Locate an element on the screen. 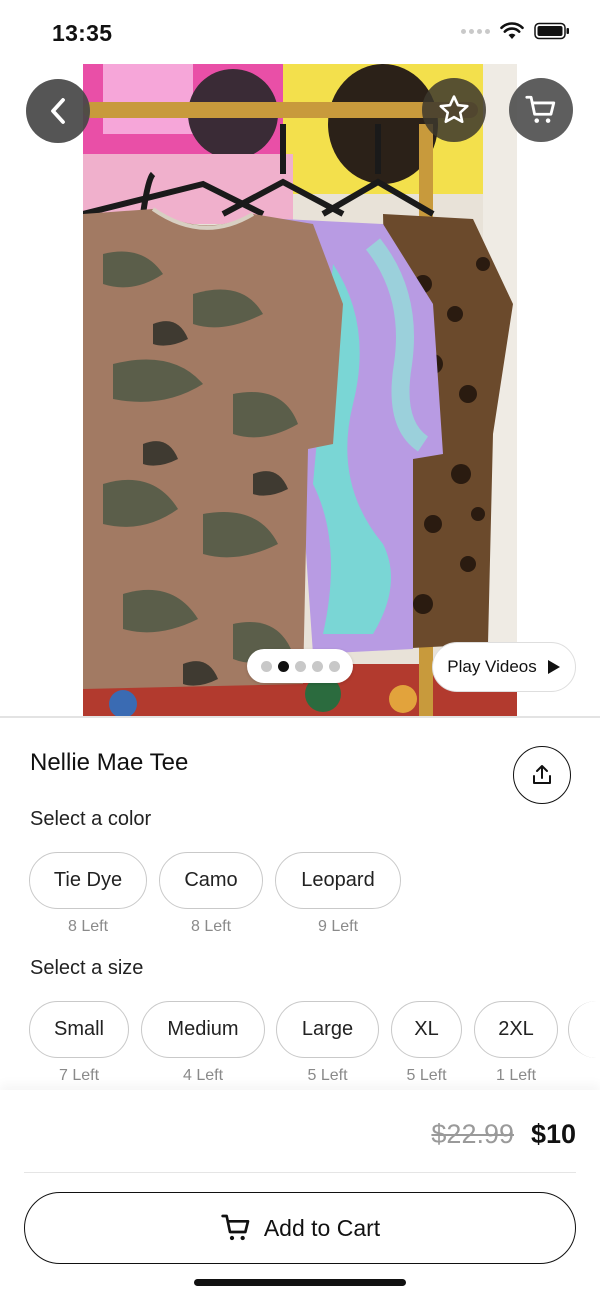 This screenshot has width=600, height=1299. share-icon is located at coordinates (542, 774).